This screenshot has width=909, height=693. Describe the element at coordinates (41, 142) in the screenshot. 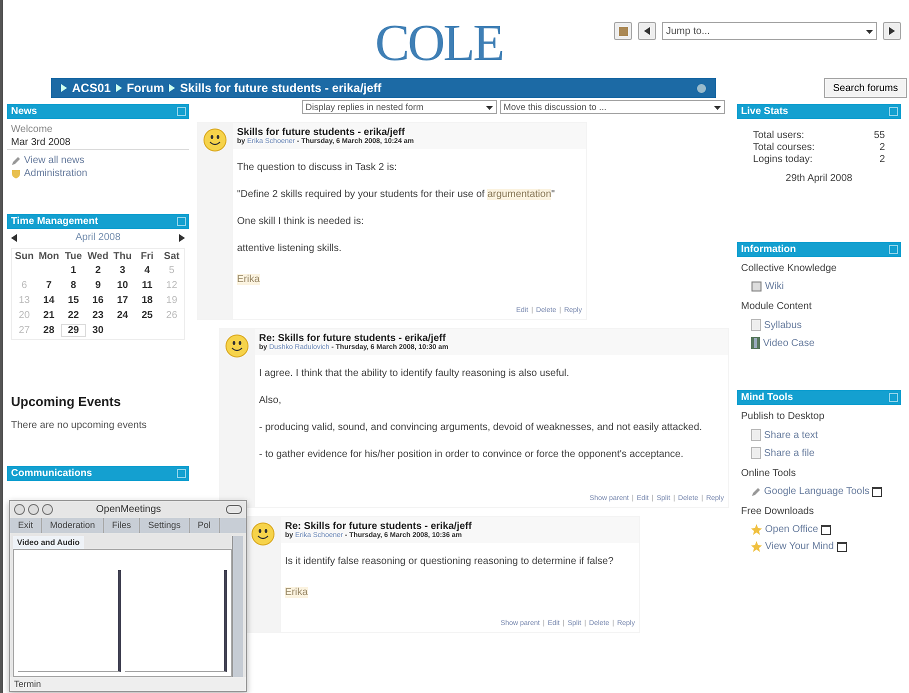

I see `news-text: Mar 3rd 2008` at that location.